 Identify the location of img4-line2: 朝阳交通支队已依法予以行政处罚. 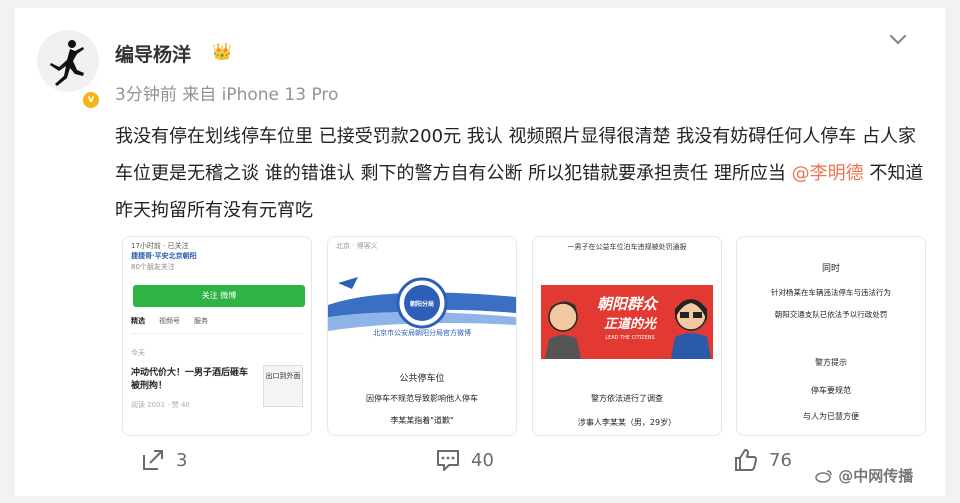
(831, 314).